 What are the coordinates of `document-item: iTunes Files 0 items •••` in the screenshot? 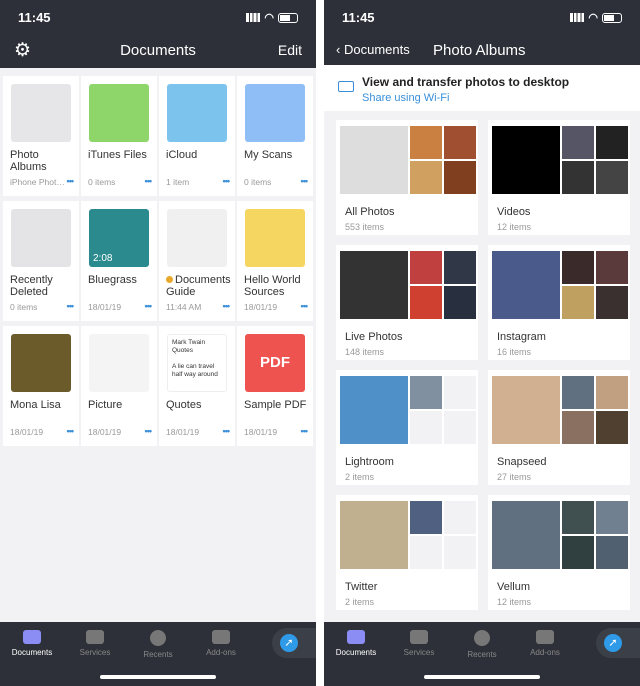 It's located at (119, 136).